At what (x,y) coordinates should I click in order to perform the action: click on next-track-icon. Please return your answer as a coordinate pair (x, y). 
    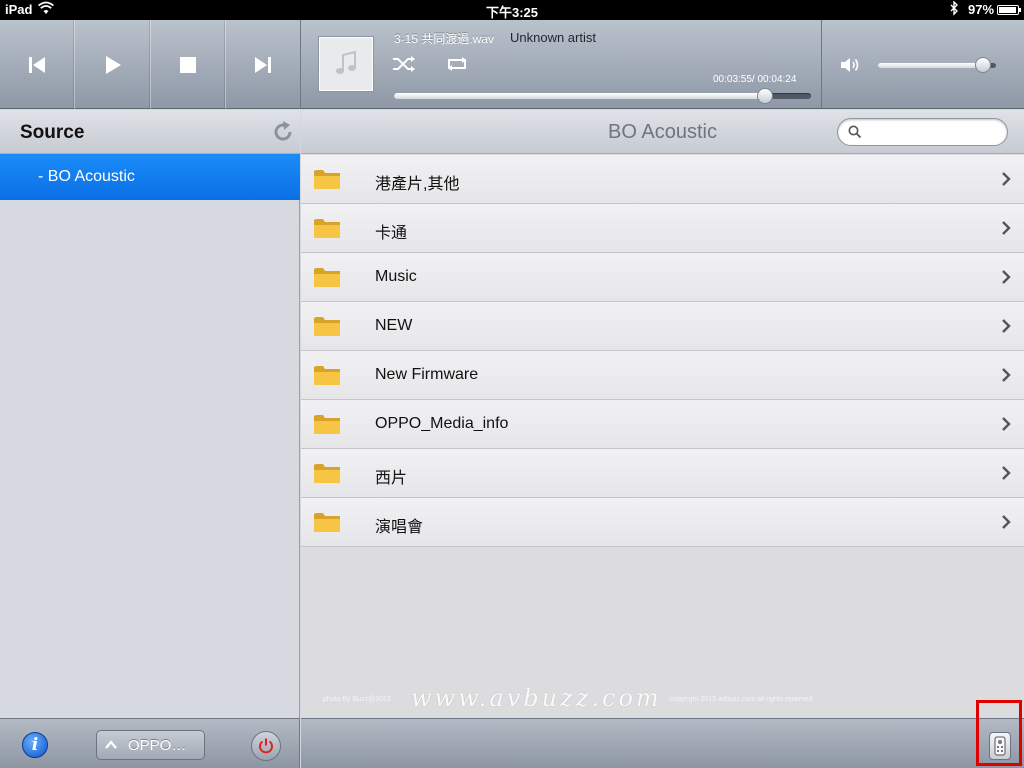
    Looking at the image, I should click on (262, 64).